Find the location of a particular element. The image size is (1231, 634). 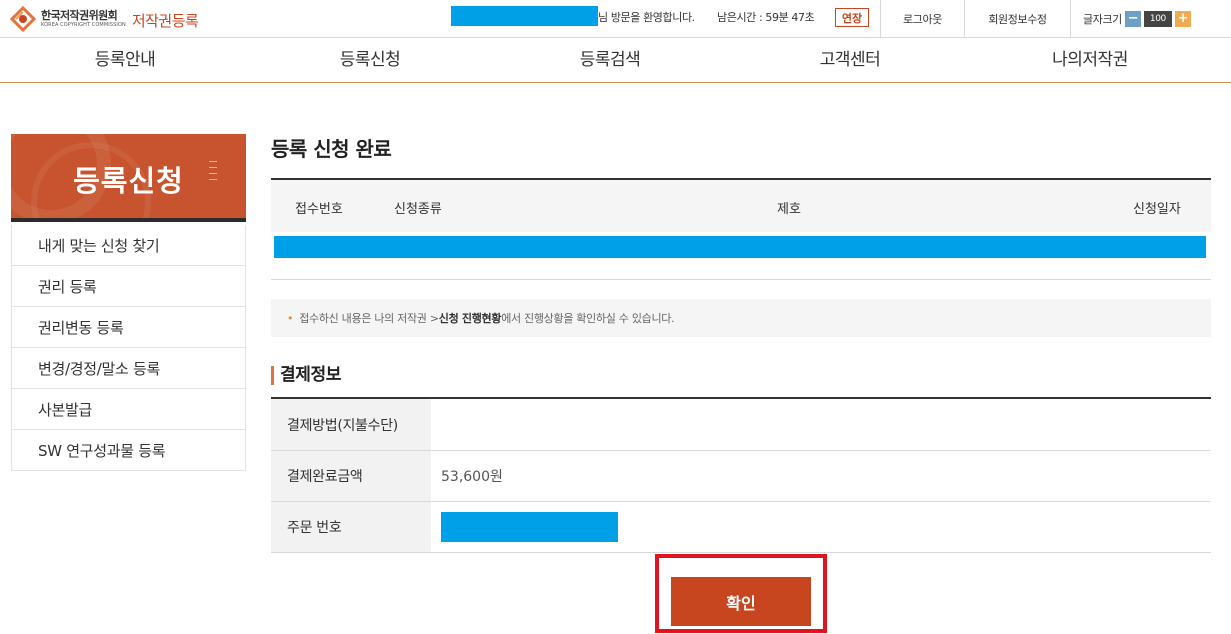

column-application-type: 신청종류 is located at coordinates (418, 209).